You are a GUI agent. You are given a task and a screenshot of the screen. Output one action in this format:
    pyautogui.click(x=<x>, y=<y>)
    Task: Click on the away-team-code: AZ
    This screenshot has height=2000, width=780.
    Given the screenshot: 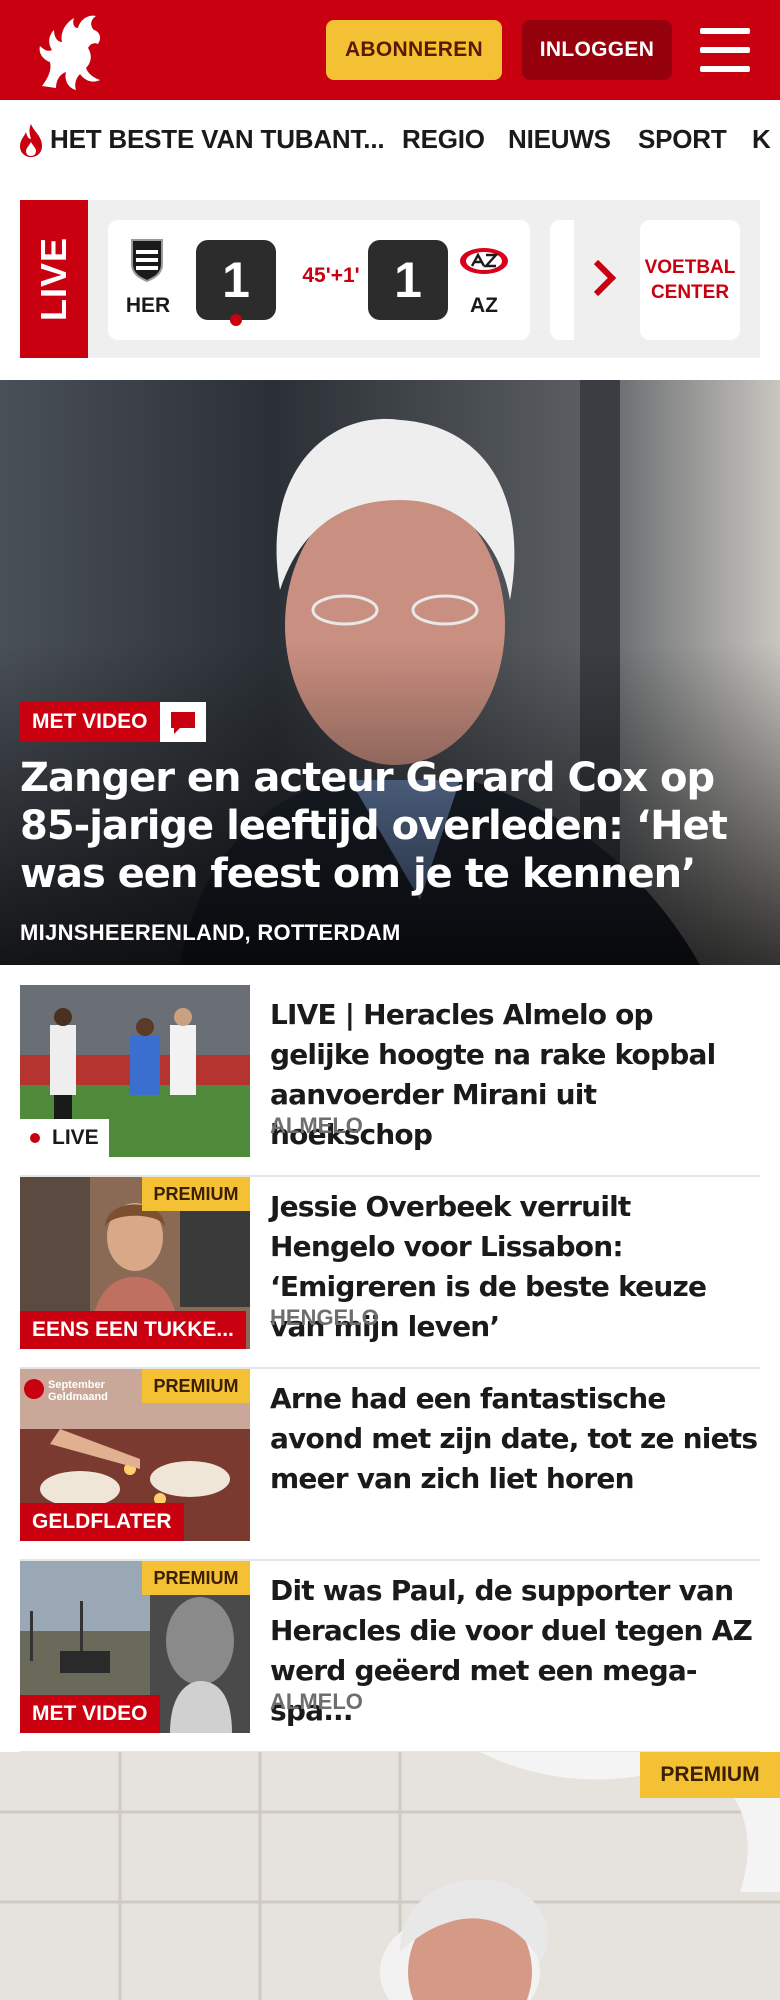 What is the action you would take?
    pyautogui.click(x=484, y=305)
    